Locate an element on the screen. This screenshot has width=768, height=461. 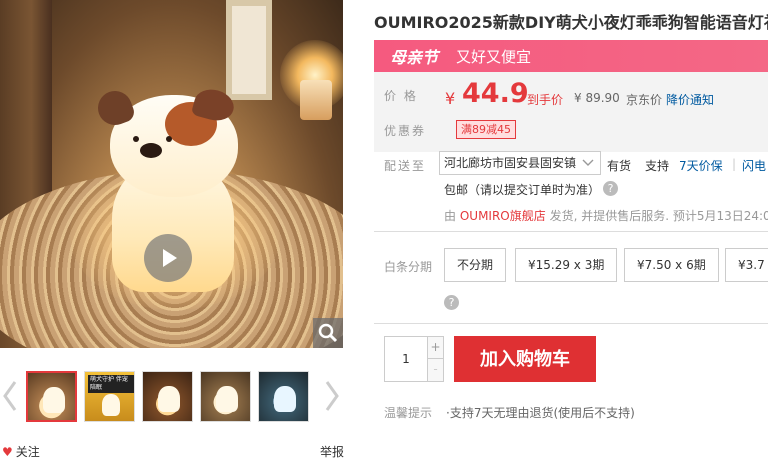
coupon-badge: 满89减45 is located at coordinates (486, 129).